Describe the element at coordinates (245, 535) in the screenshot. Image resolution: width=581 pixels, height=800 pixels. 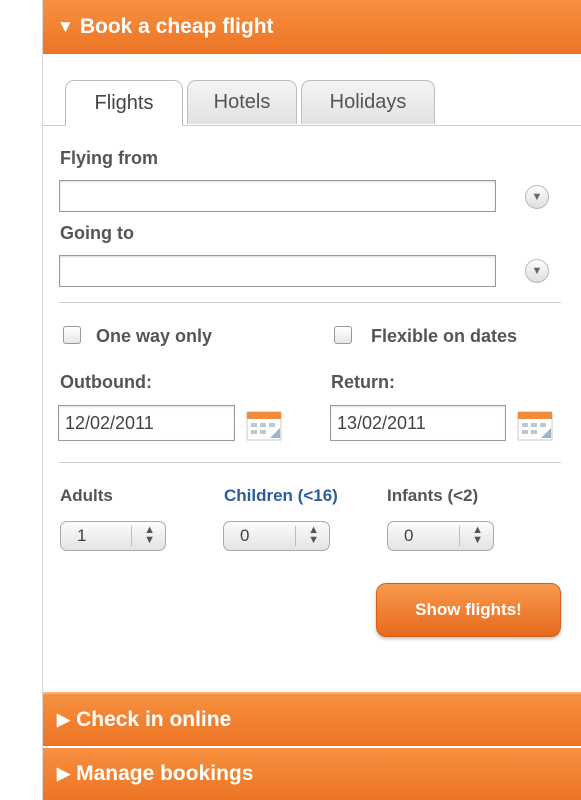
I see `children-value: 0` at that location.